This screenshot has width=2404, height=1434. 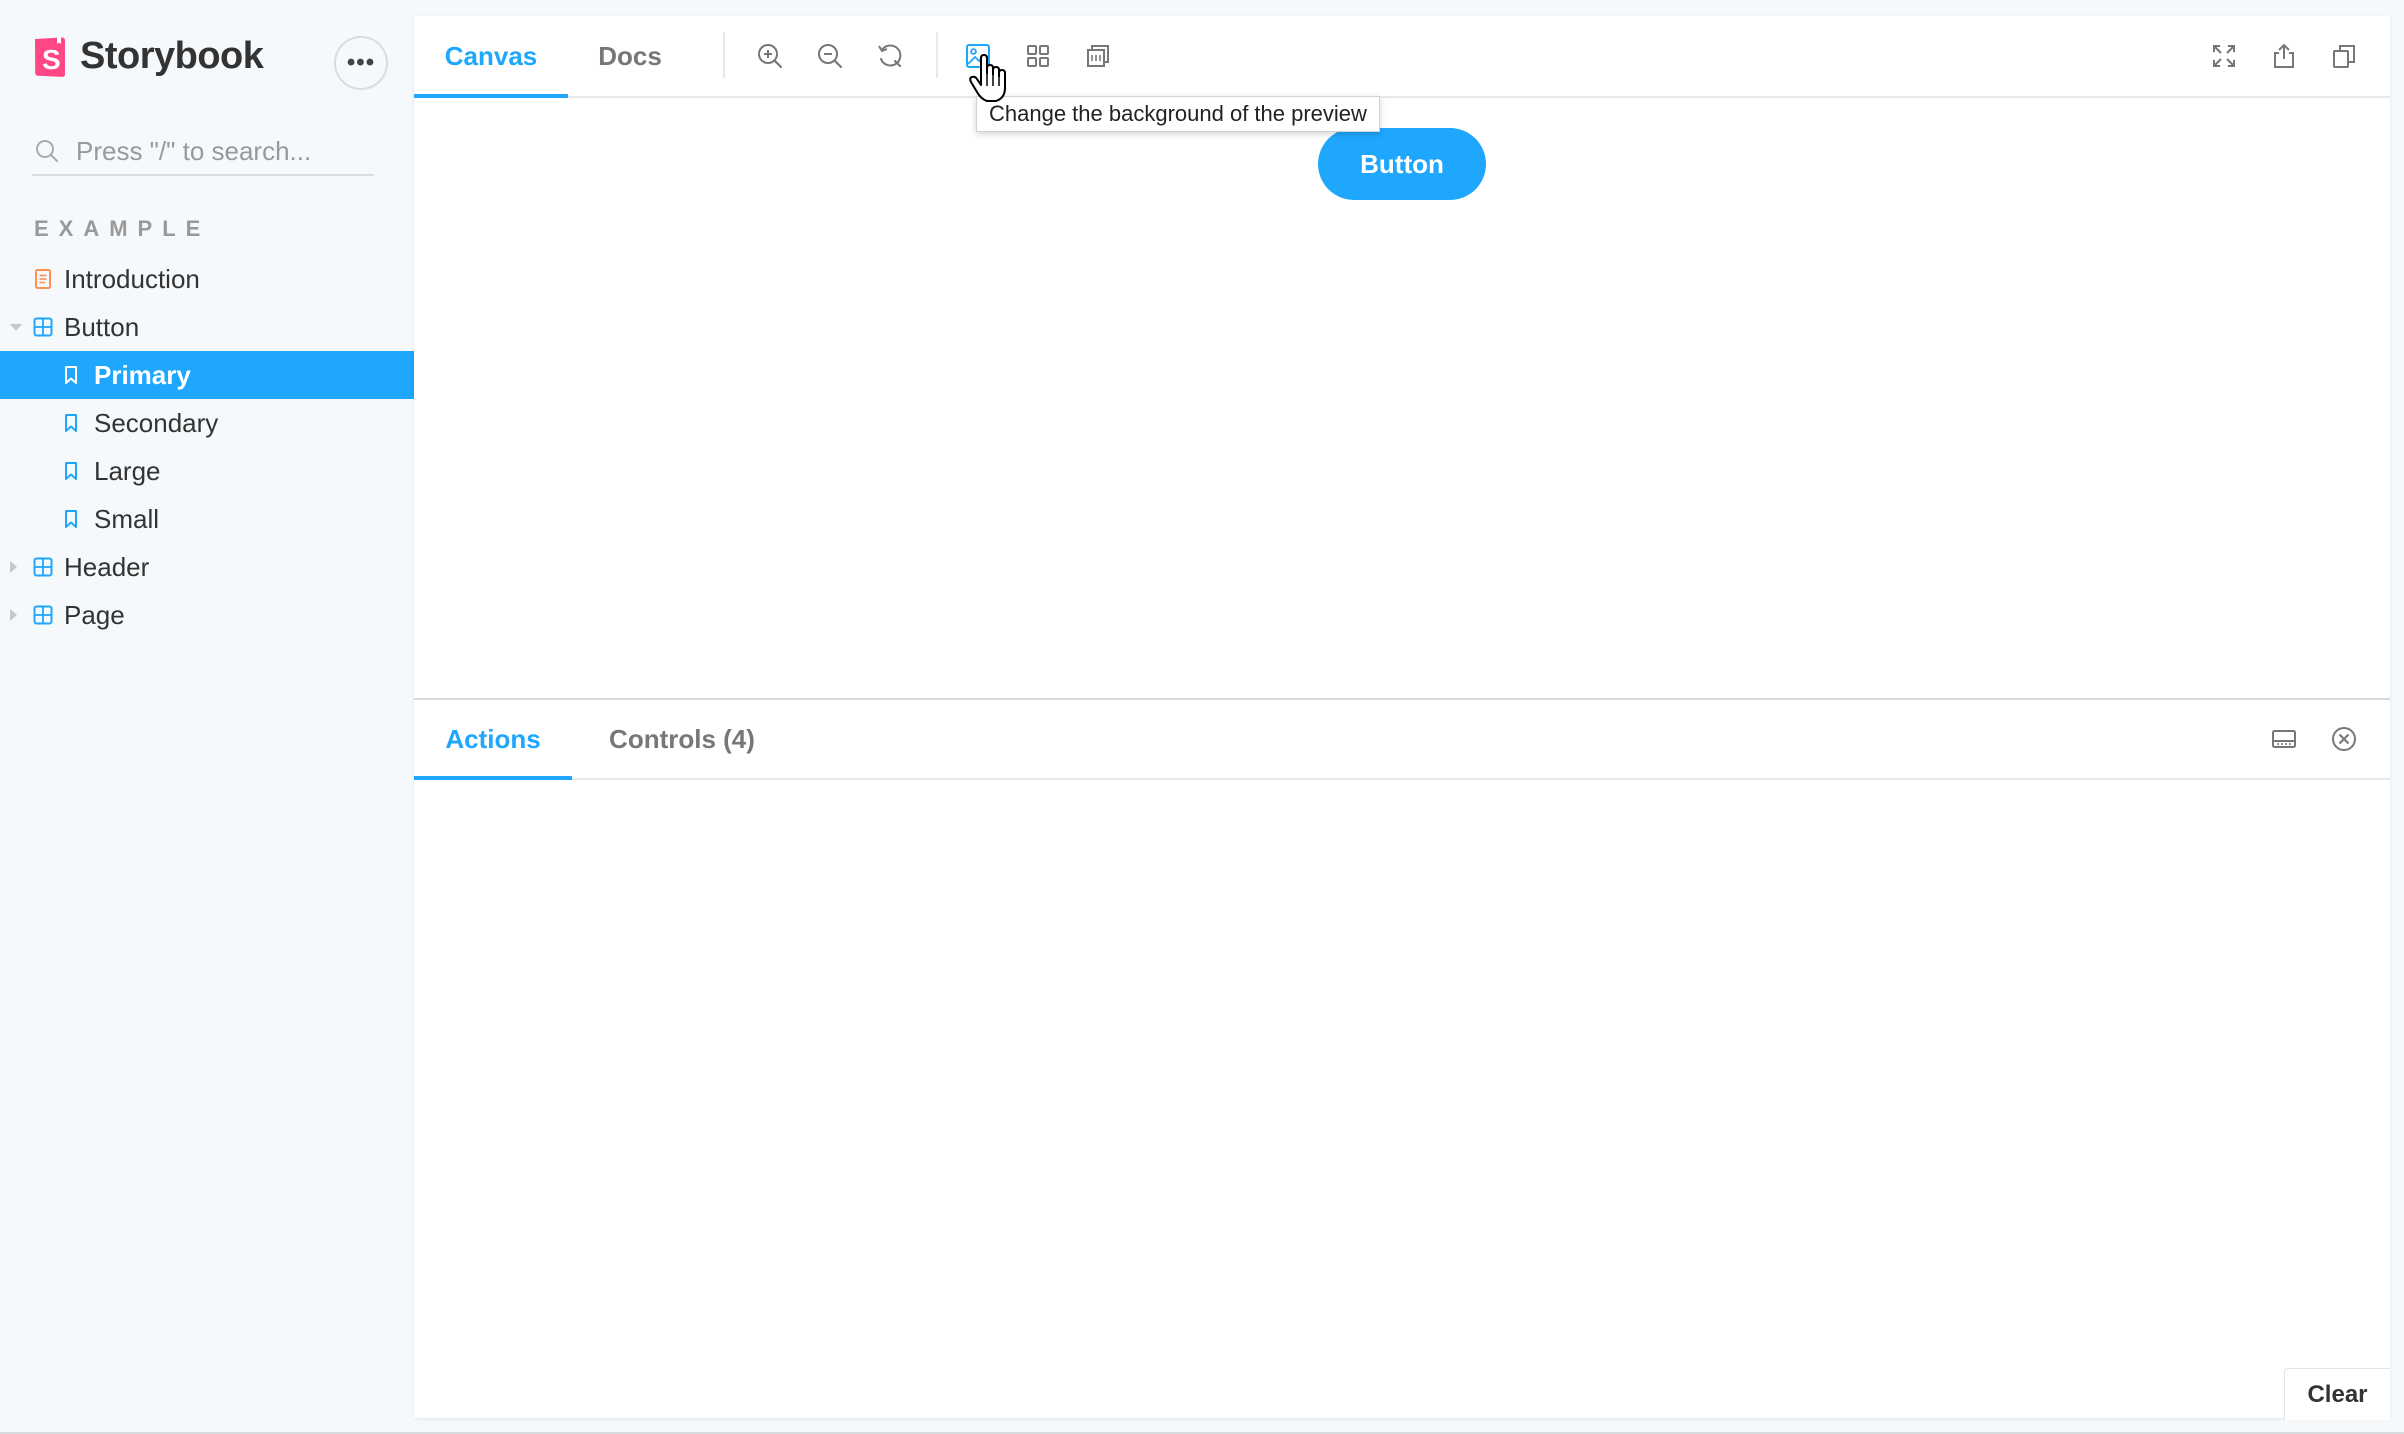 What do you see at coordinates (2284, 739) in the screenshot?
I see `panel-orientation-icon` at bounding box center [2284, 739].